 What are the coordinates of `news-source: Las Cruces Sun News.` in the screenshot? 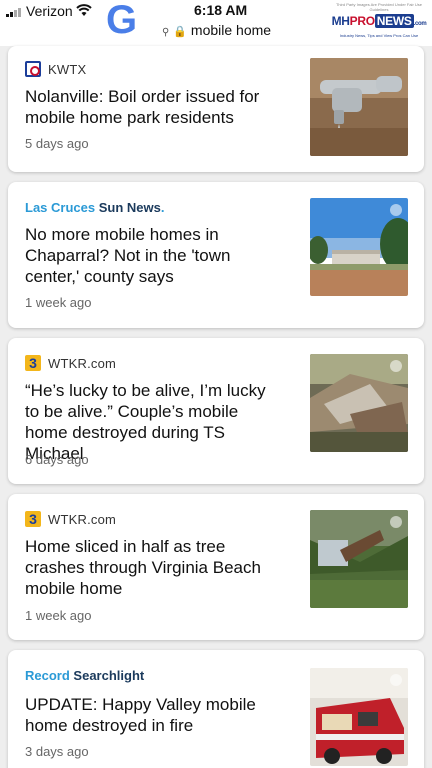 It's located at (94, 207).